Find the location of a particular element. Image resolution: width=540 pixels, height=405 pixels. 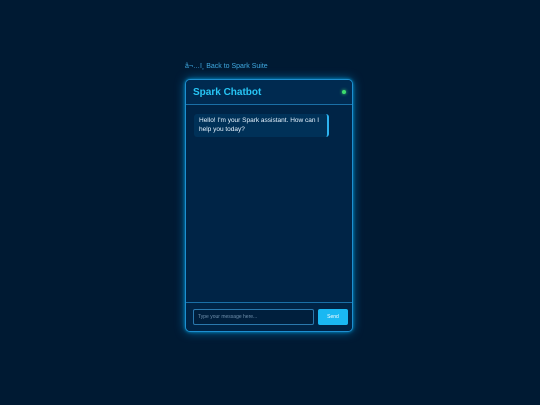

send-button: Send is located at coordinates (333, 317).